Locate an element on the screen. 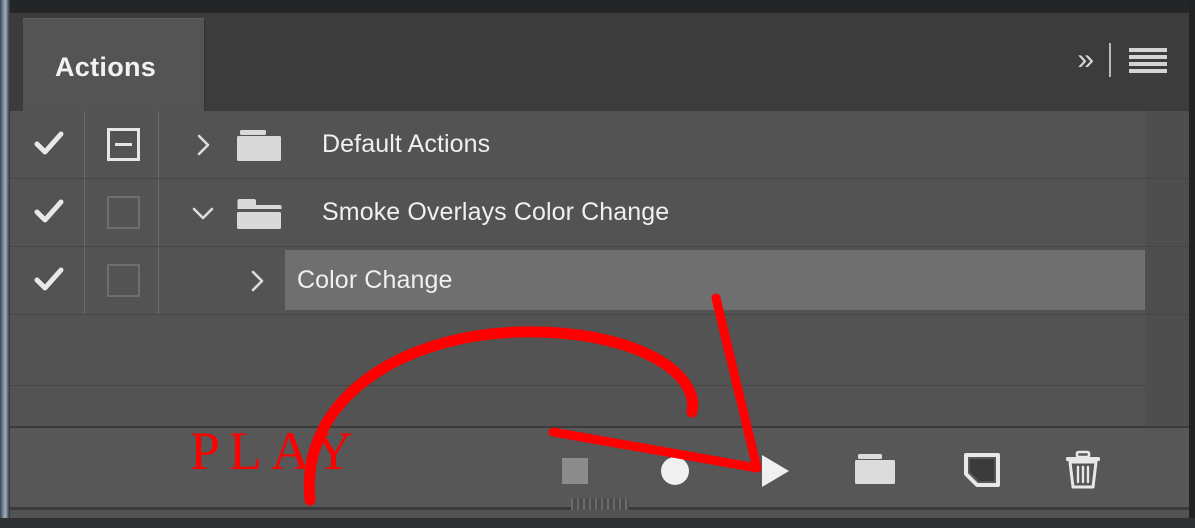 The height and width of the screenshot is (528, 1195). table-row: Color Change is located at coordinates (599, 281).